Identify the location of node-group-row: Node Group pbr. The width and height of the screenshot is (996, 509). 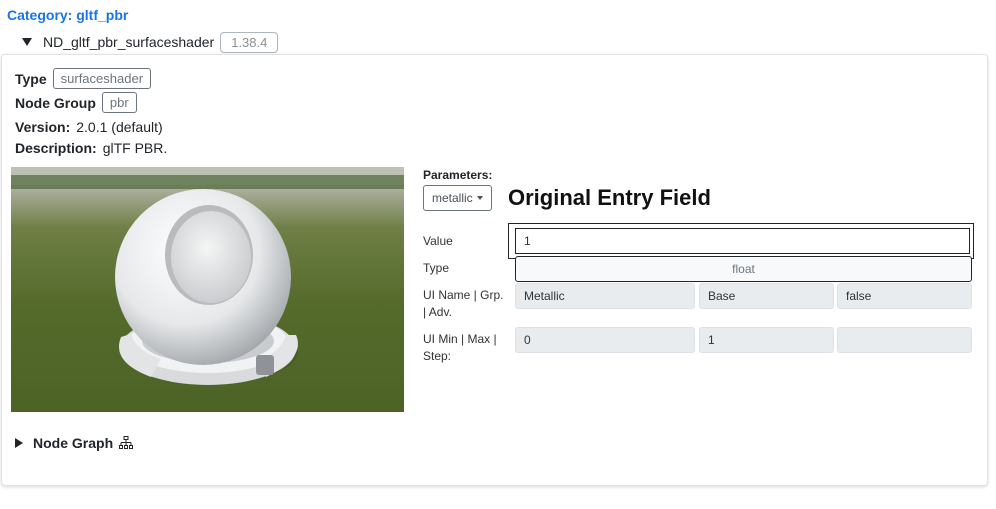
(76, 102).